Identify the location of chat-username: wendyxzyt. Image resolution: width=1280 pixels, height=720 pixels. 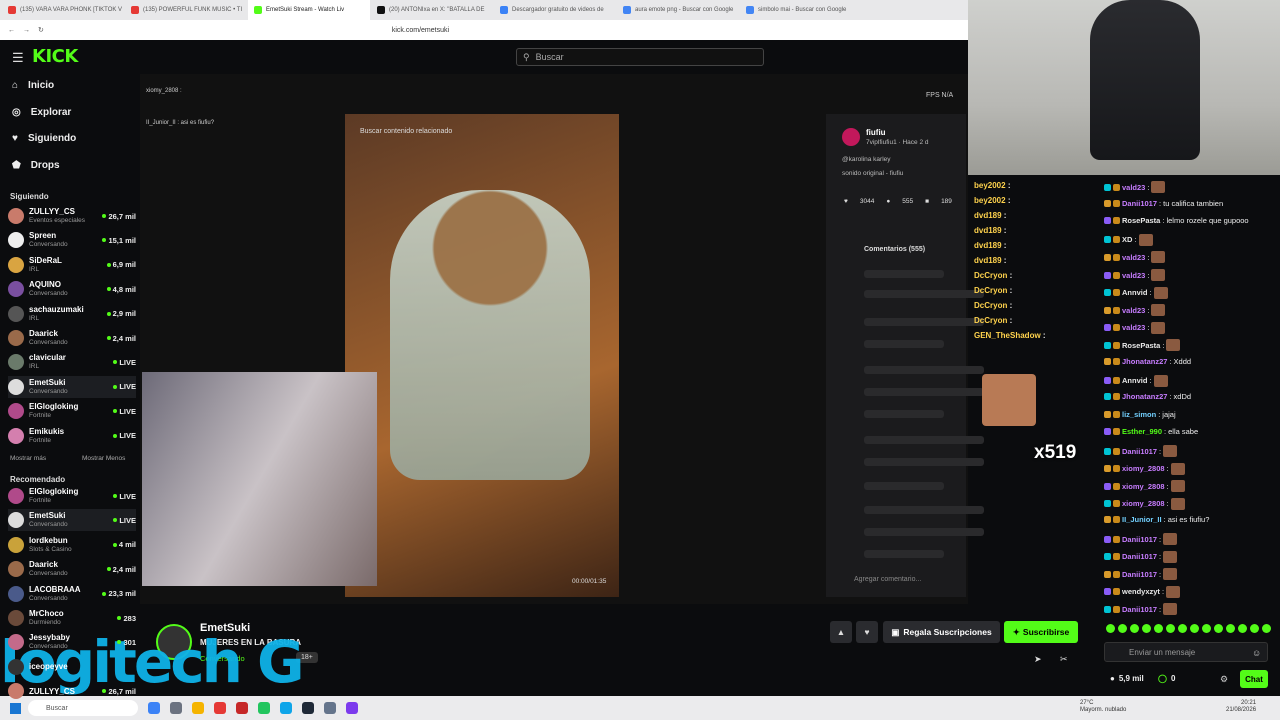
(1141, 591).